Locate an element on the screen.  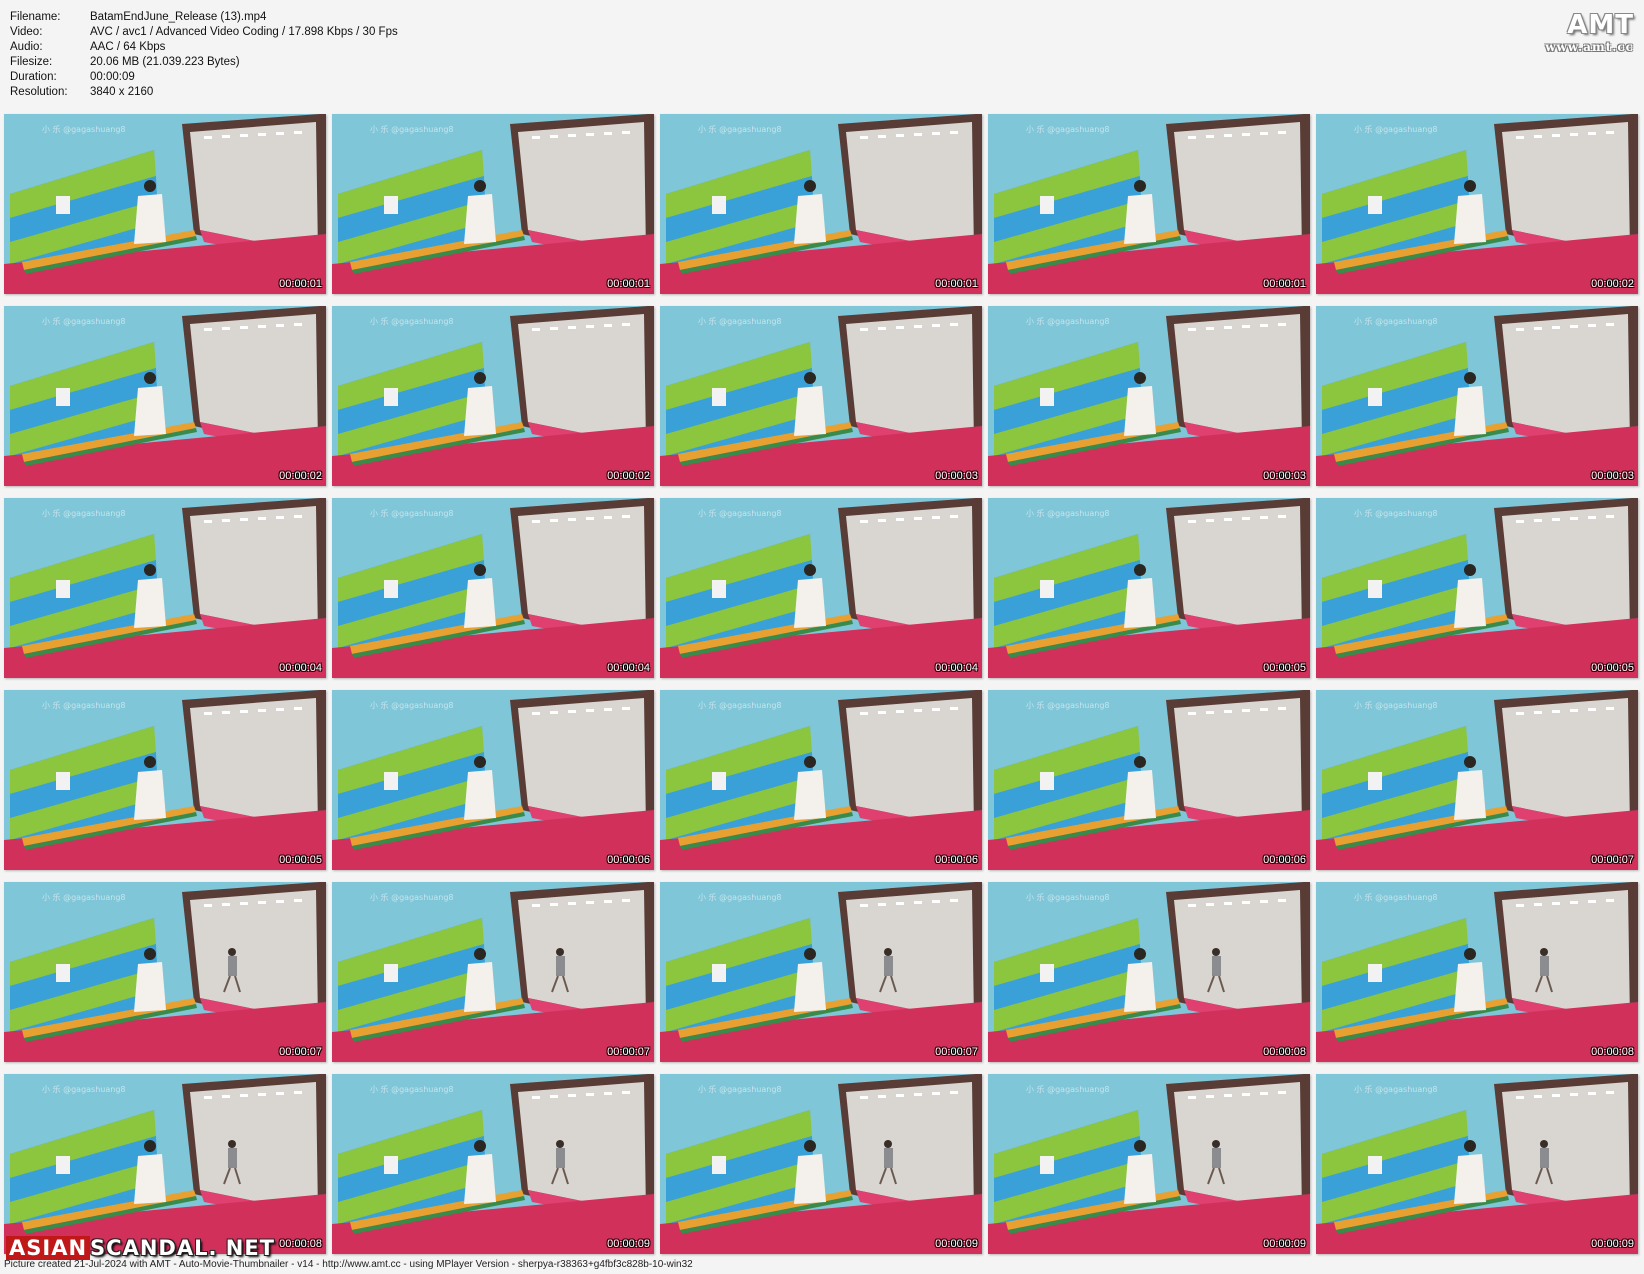
thumbnail-timestamp: 00:00:02 is located at coordinates (628, 476).